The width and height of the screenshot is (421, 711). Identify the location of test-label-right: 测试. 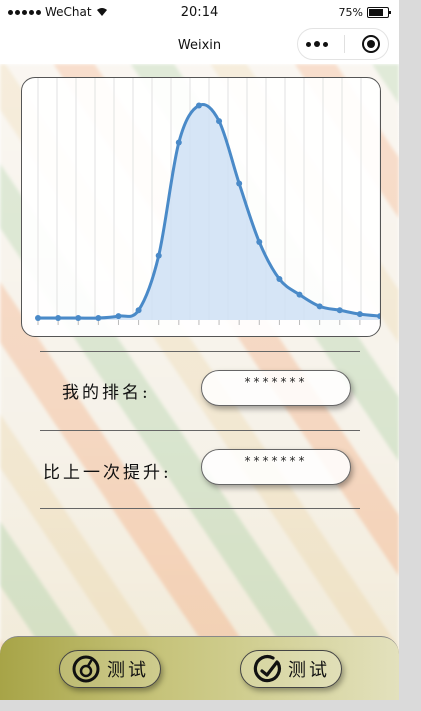
(309, 670).